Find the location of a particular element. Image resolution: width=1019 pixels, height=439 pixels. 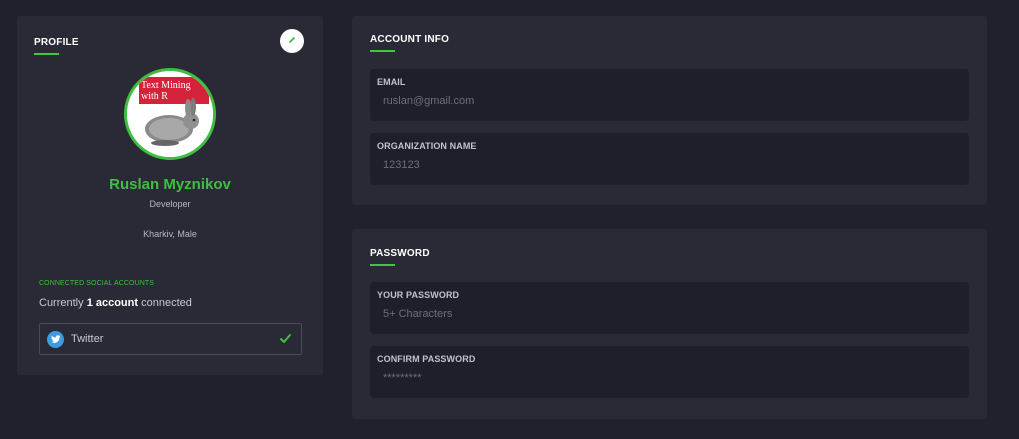

user-role: Developer is located at coordinates (170, 204).